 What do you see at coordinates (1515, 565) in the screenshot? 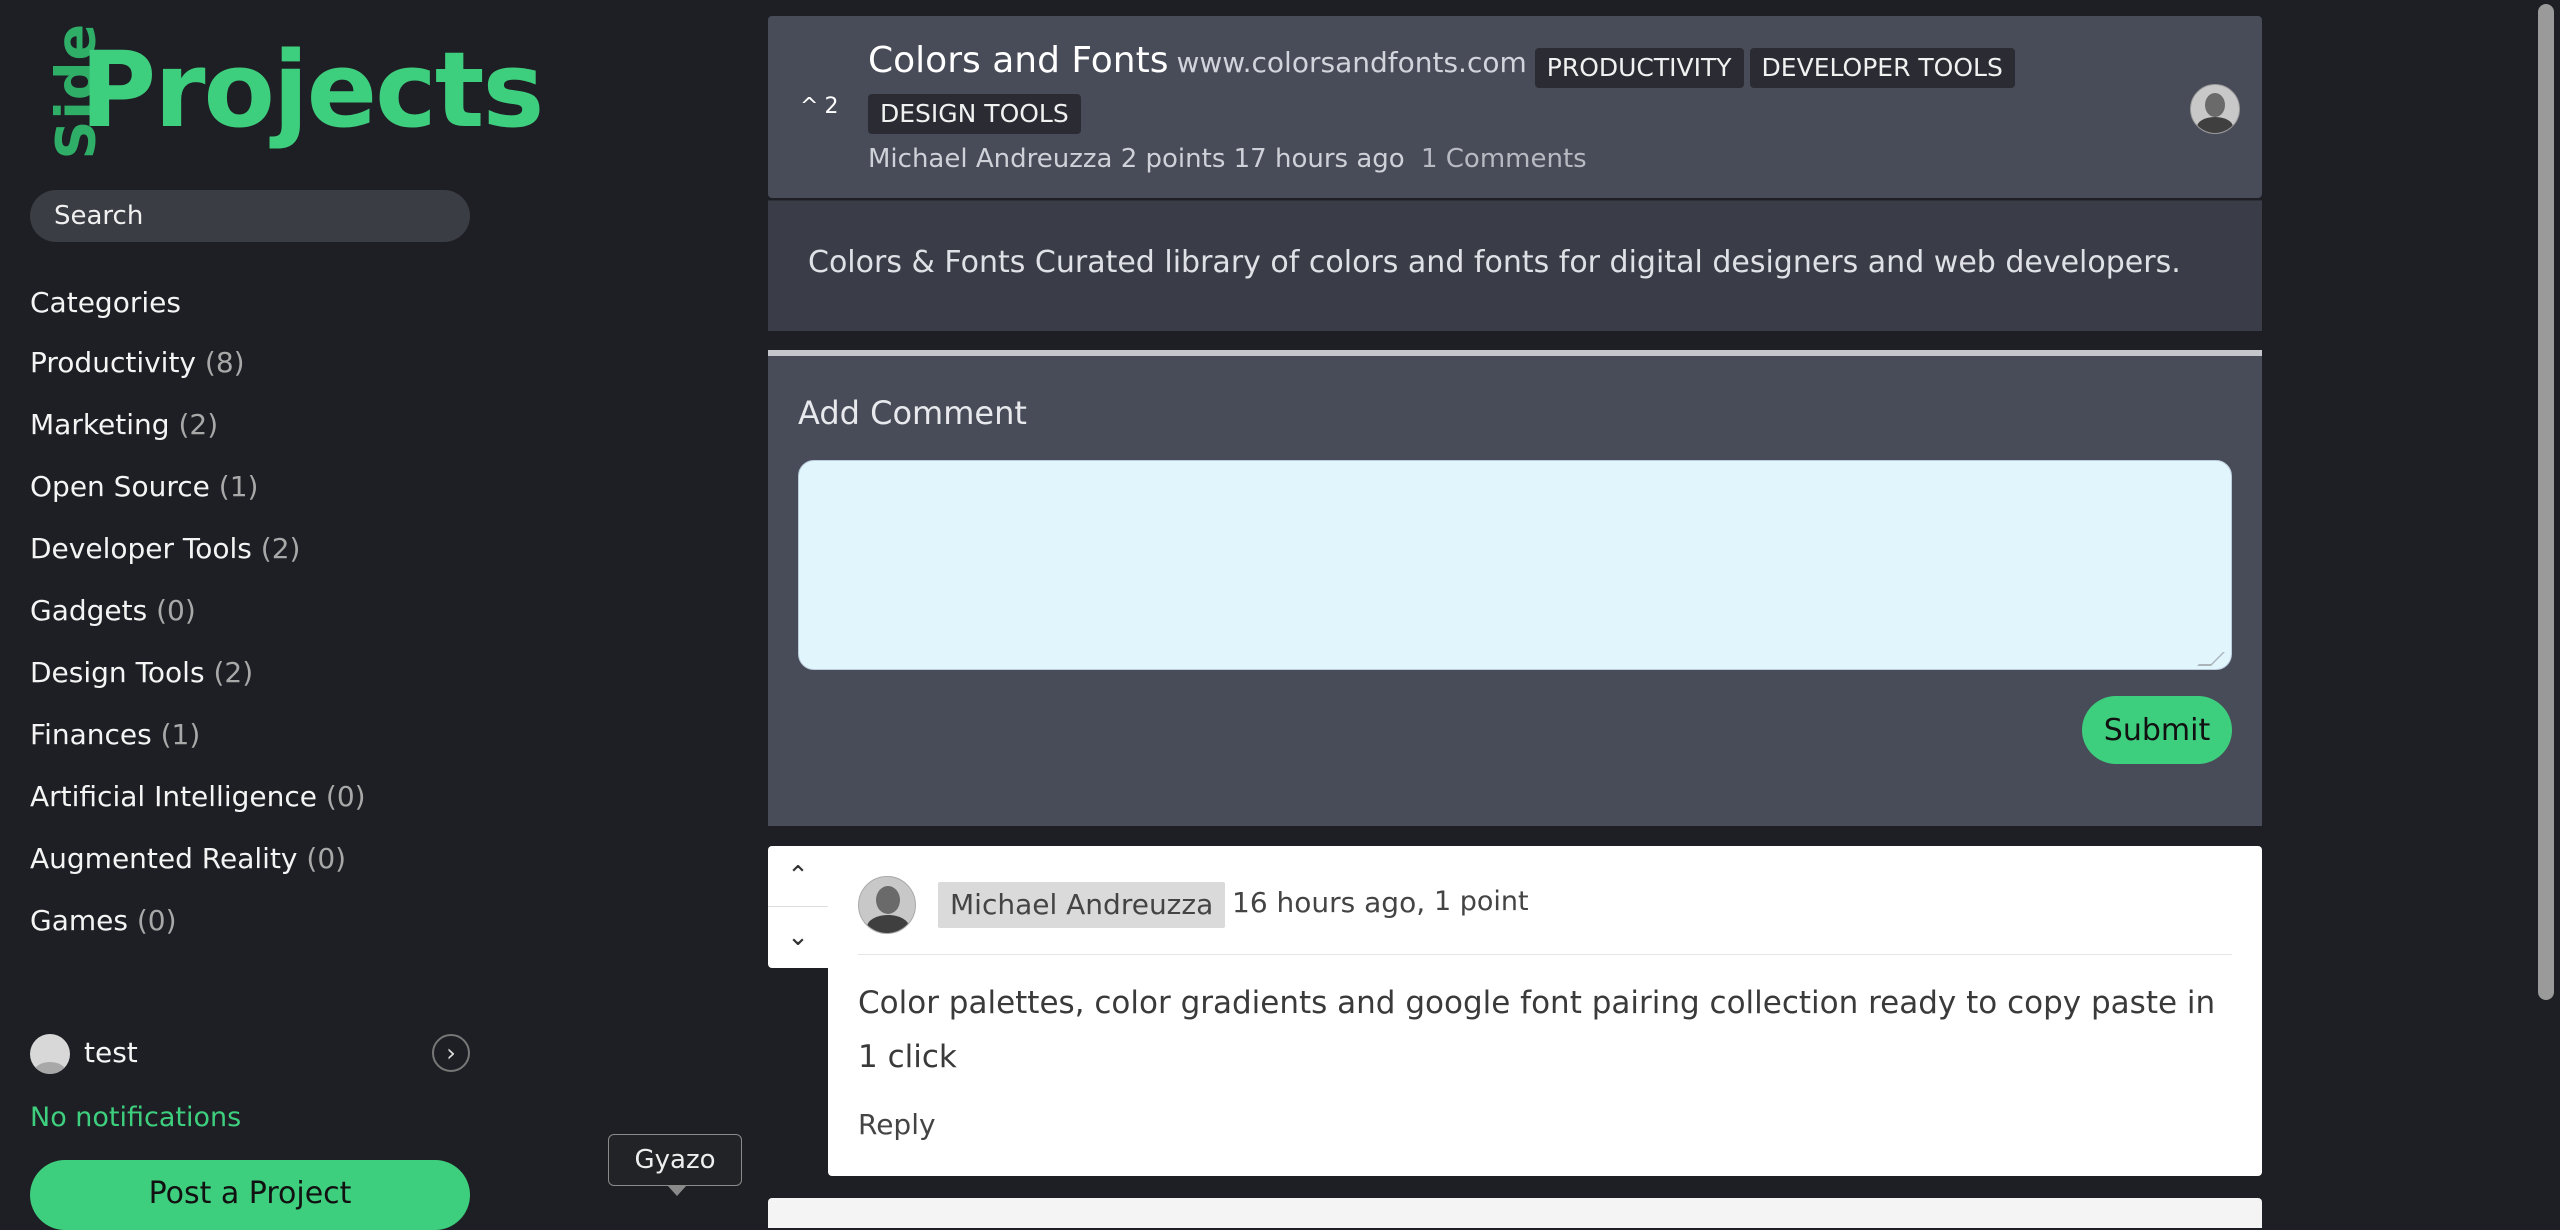
I see `comment-textarea` at bounding box center [1515, 565].